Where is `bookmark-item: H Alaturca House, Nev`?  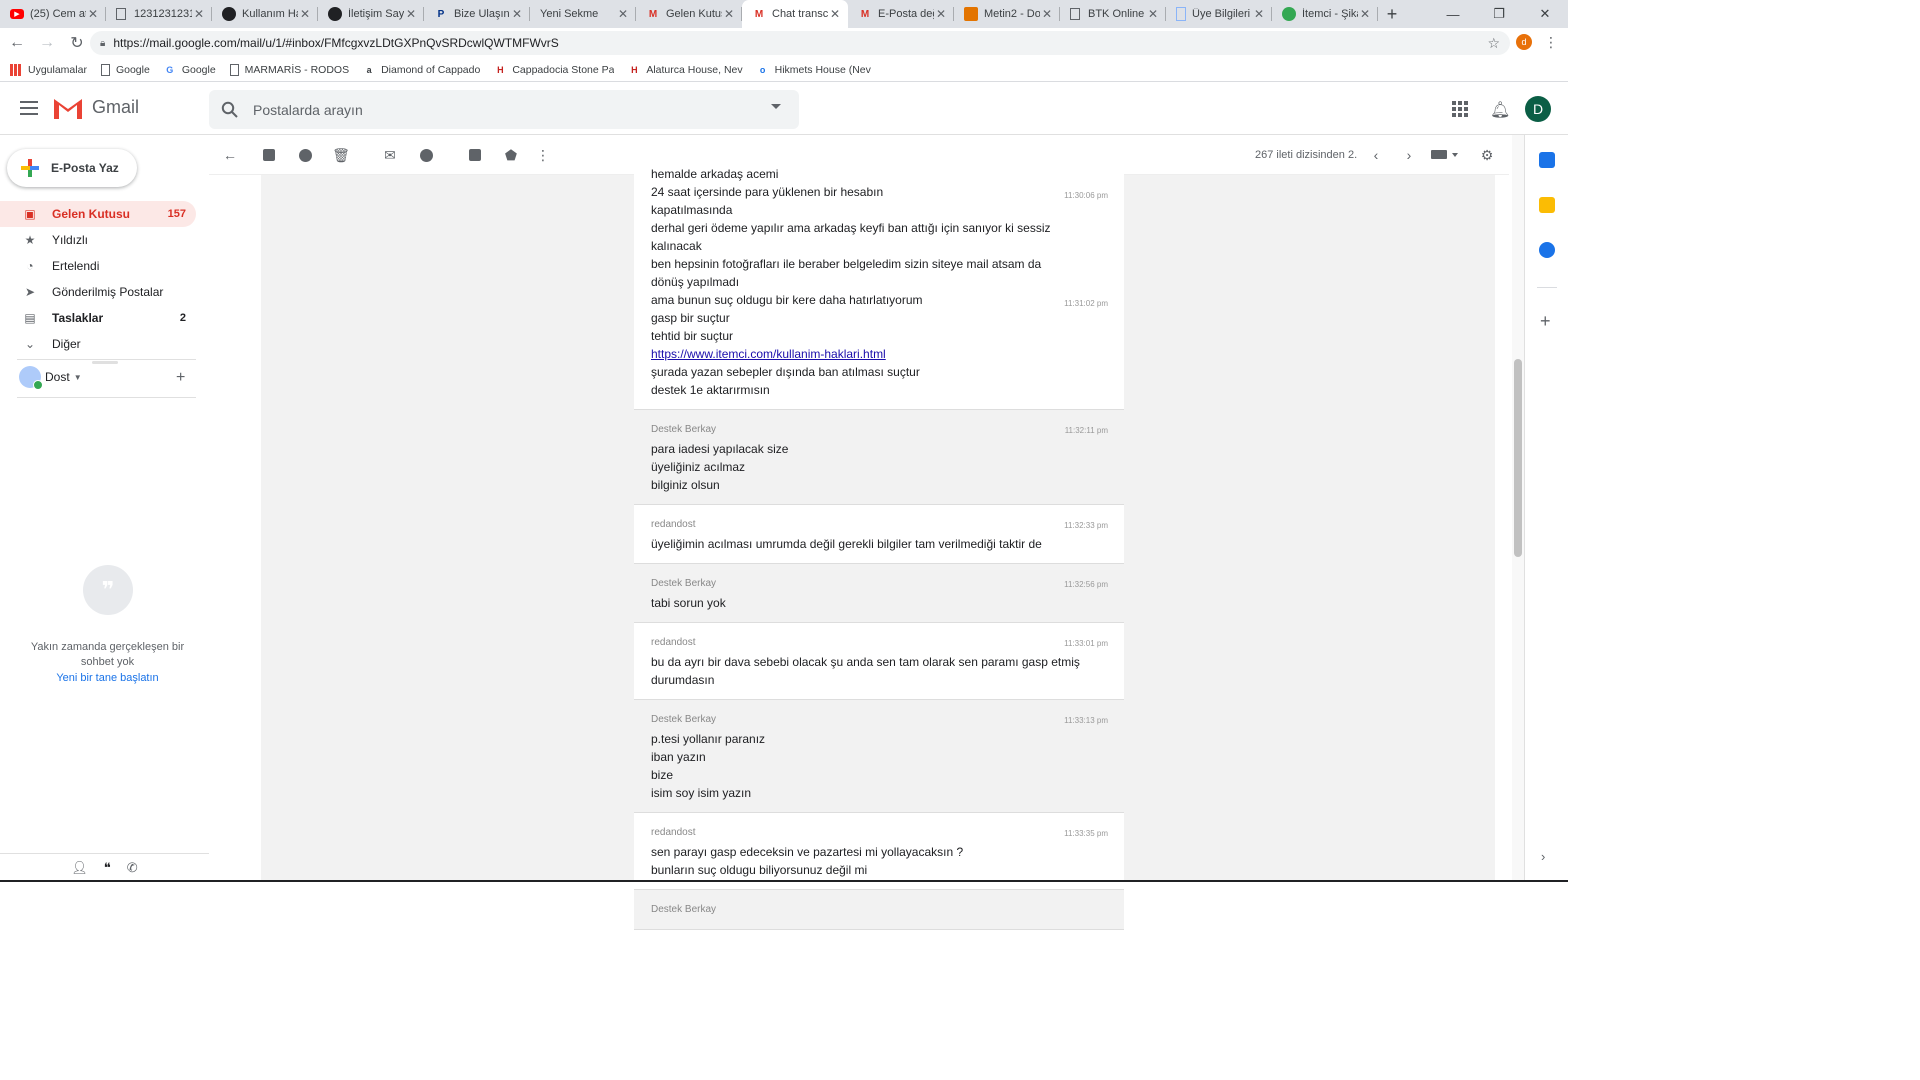 bookmark-item: H Alaturca House, Nev is located at coordinates (685, 70).